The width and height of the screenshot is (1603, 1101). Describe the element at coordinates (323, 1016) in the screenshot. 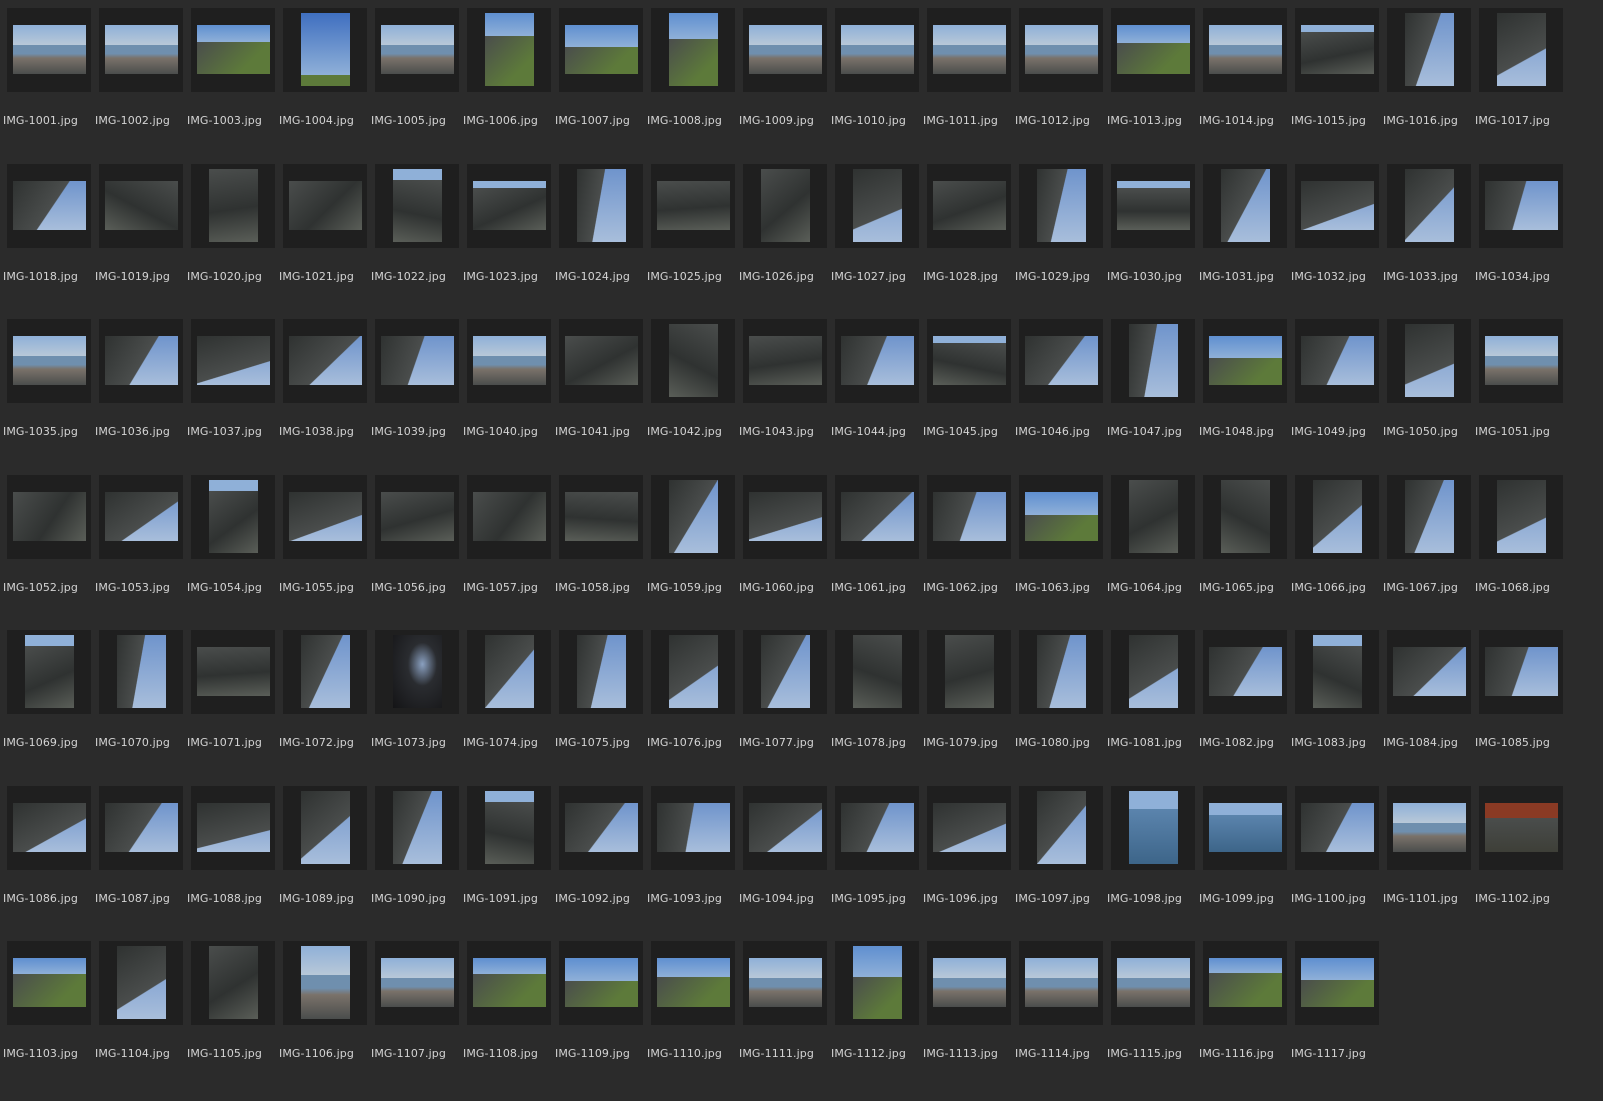

I see `file-item: IMG-1106.jpg` at that location.